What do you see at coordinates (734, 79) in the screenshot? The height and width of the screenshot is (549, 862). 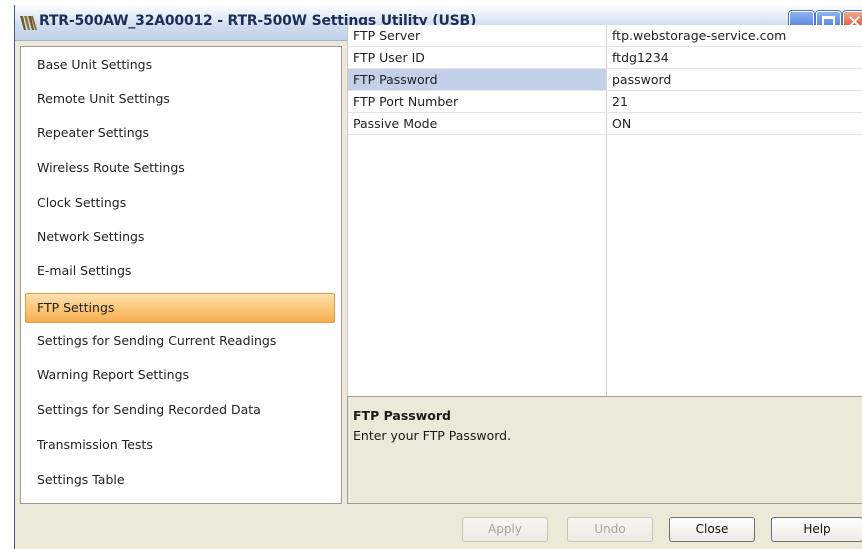 I see `property-value: password` at bounding box center [734, 79].